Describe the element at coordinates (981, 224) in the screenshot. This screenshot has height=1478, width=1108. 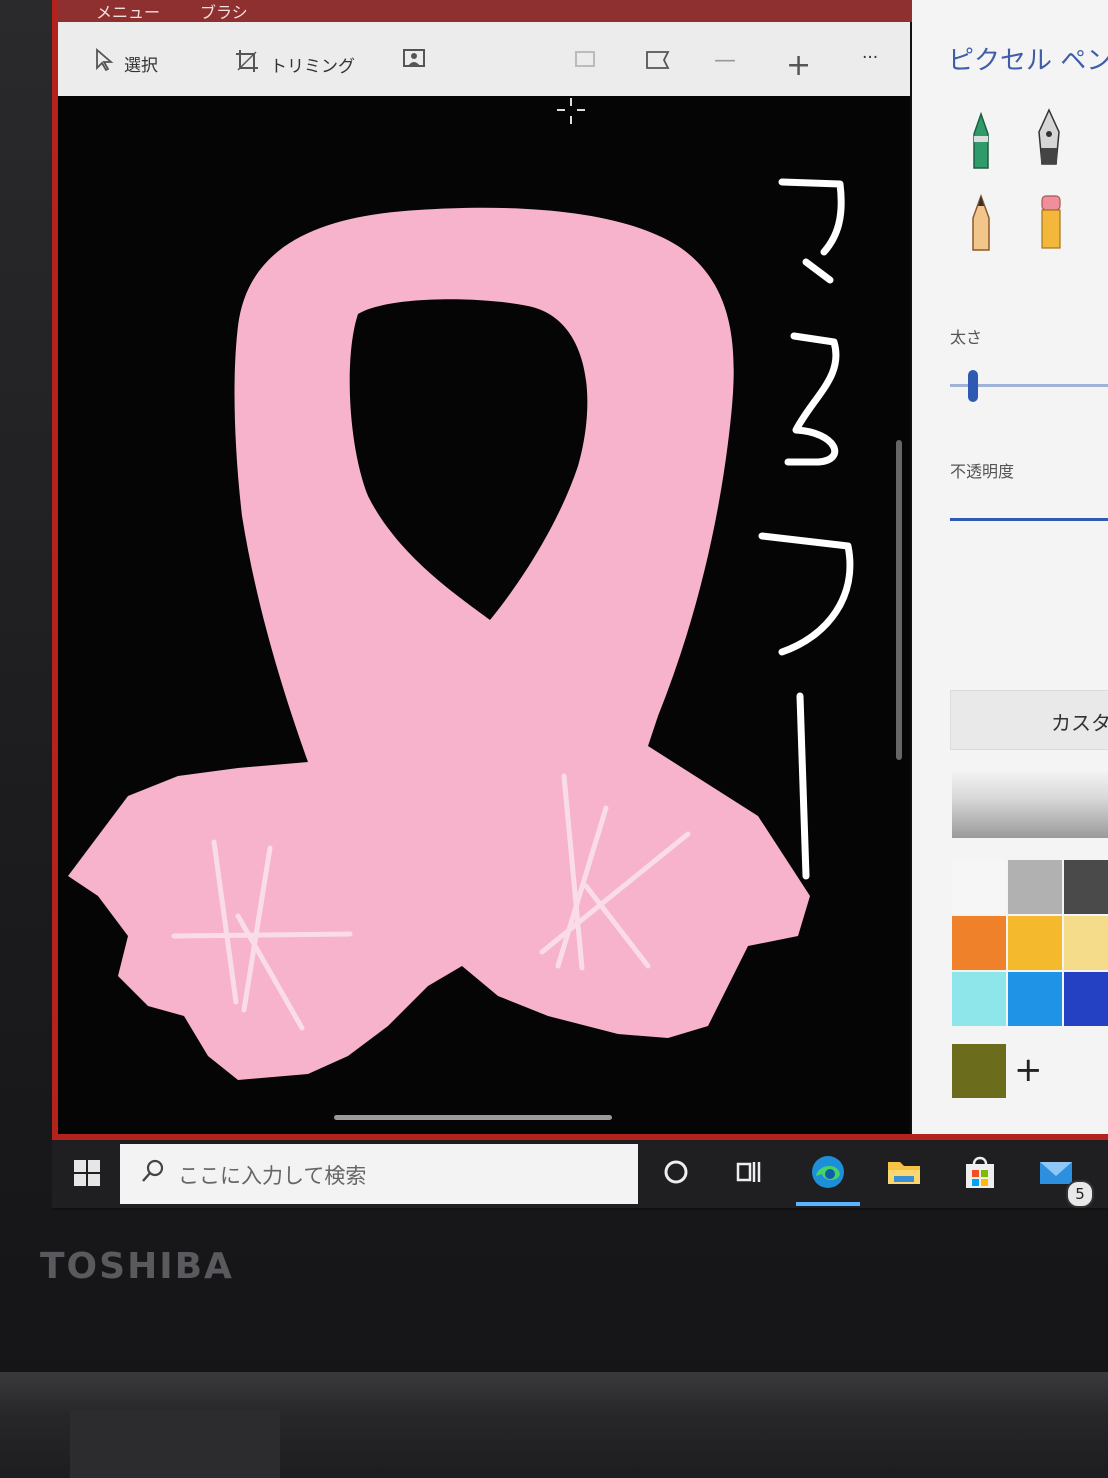
I see `pencil-icon` at that location.